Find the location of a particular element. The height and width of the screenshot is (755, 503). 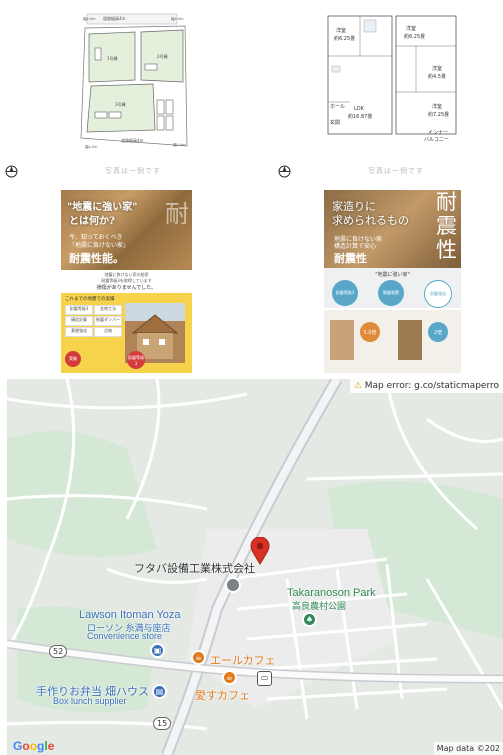

warning-icon: ⚠ is located at coordinates (357, 386).